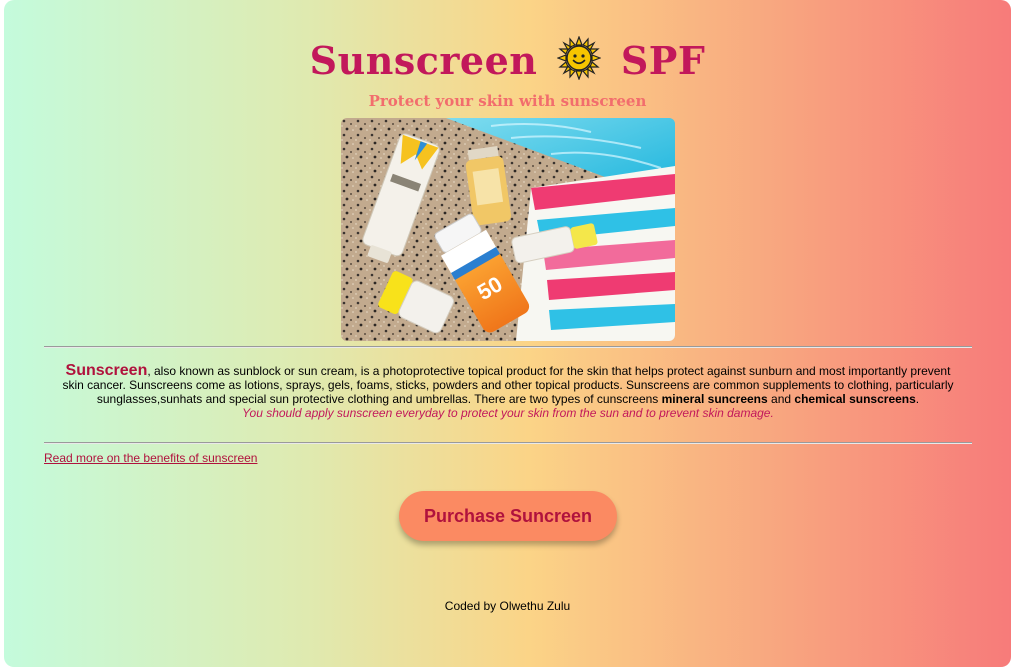 This screenshot has width=1011, height=668. I want to click on article-bold-mineral: mineral suncreens, so click(714, 399).